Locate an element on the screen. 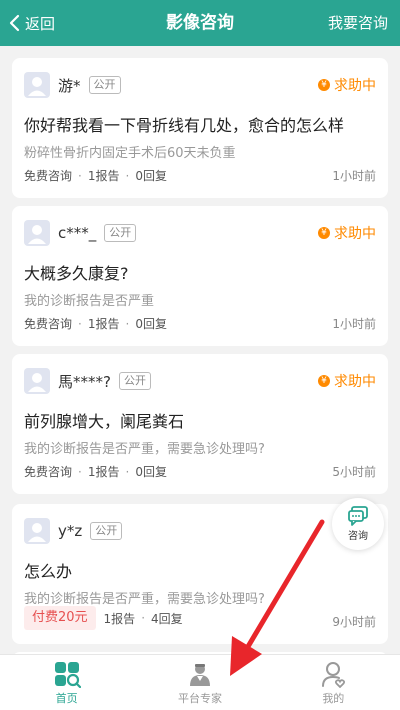  time-ago: 5小时前 is located at coordinates (354, 472).